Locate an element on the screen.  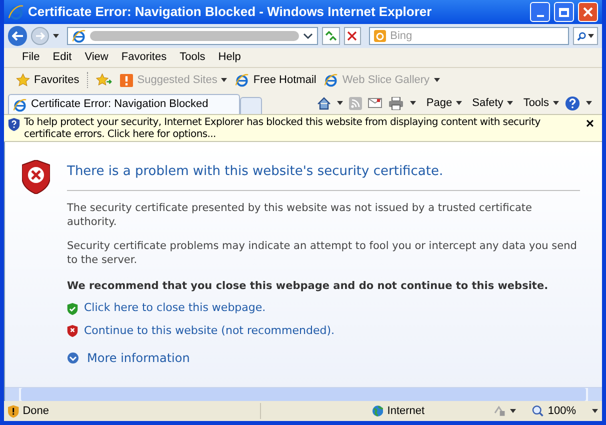
stop-icon is located at coordinates (352, 36).